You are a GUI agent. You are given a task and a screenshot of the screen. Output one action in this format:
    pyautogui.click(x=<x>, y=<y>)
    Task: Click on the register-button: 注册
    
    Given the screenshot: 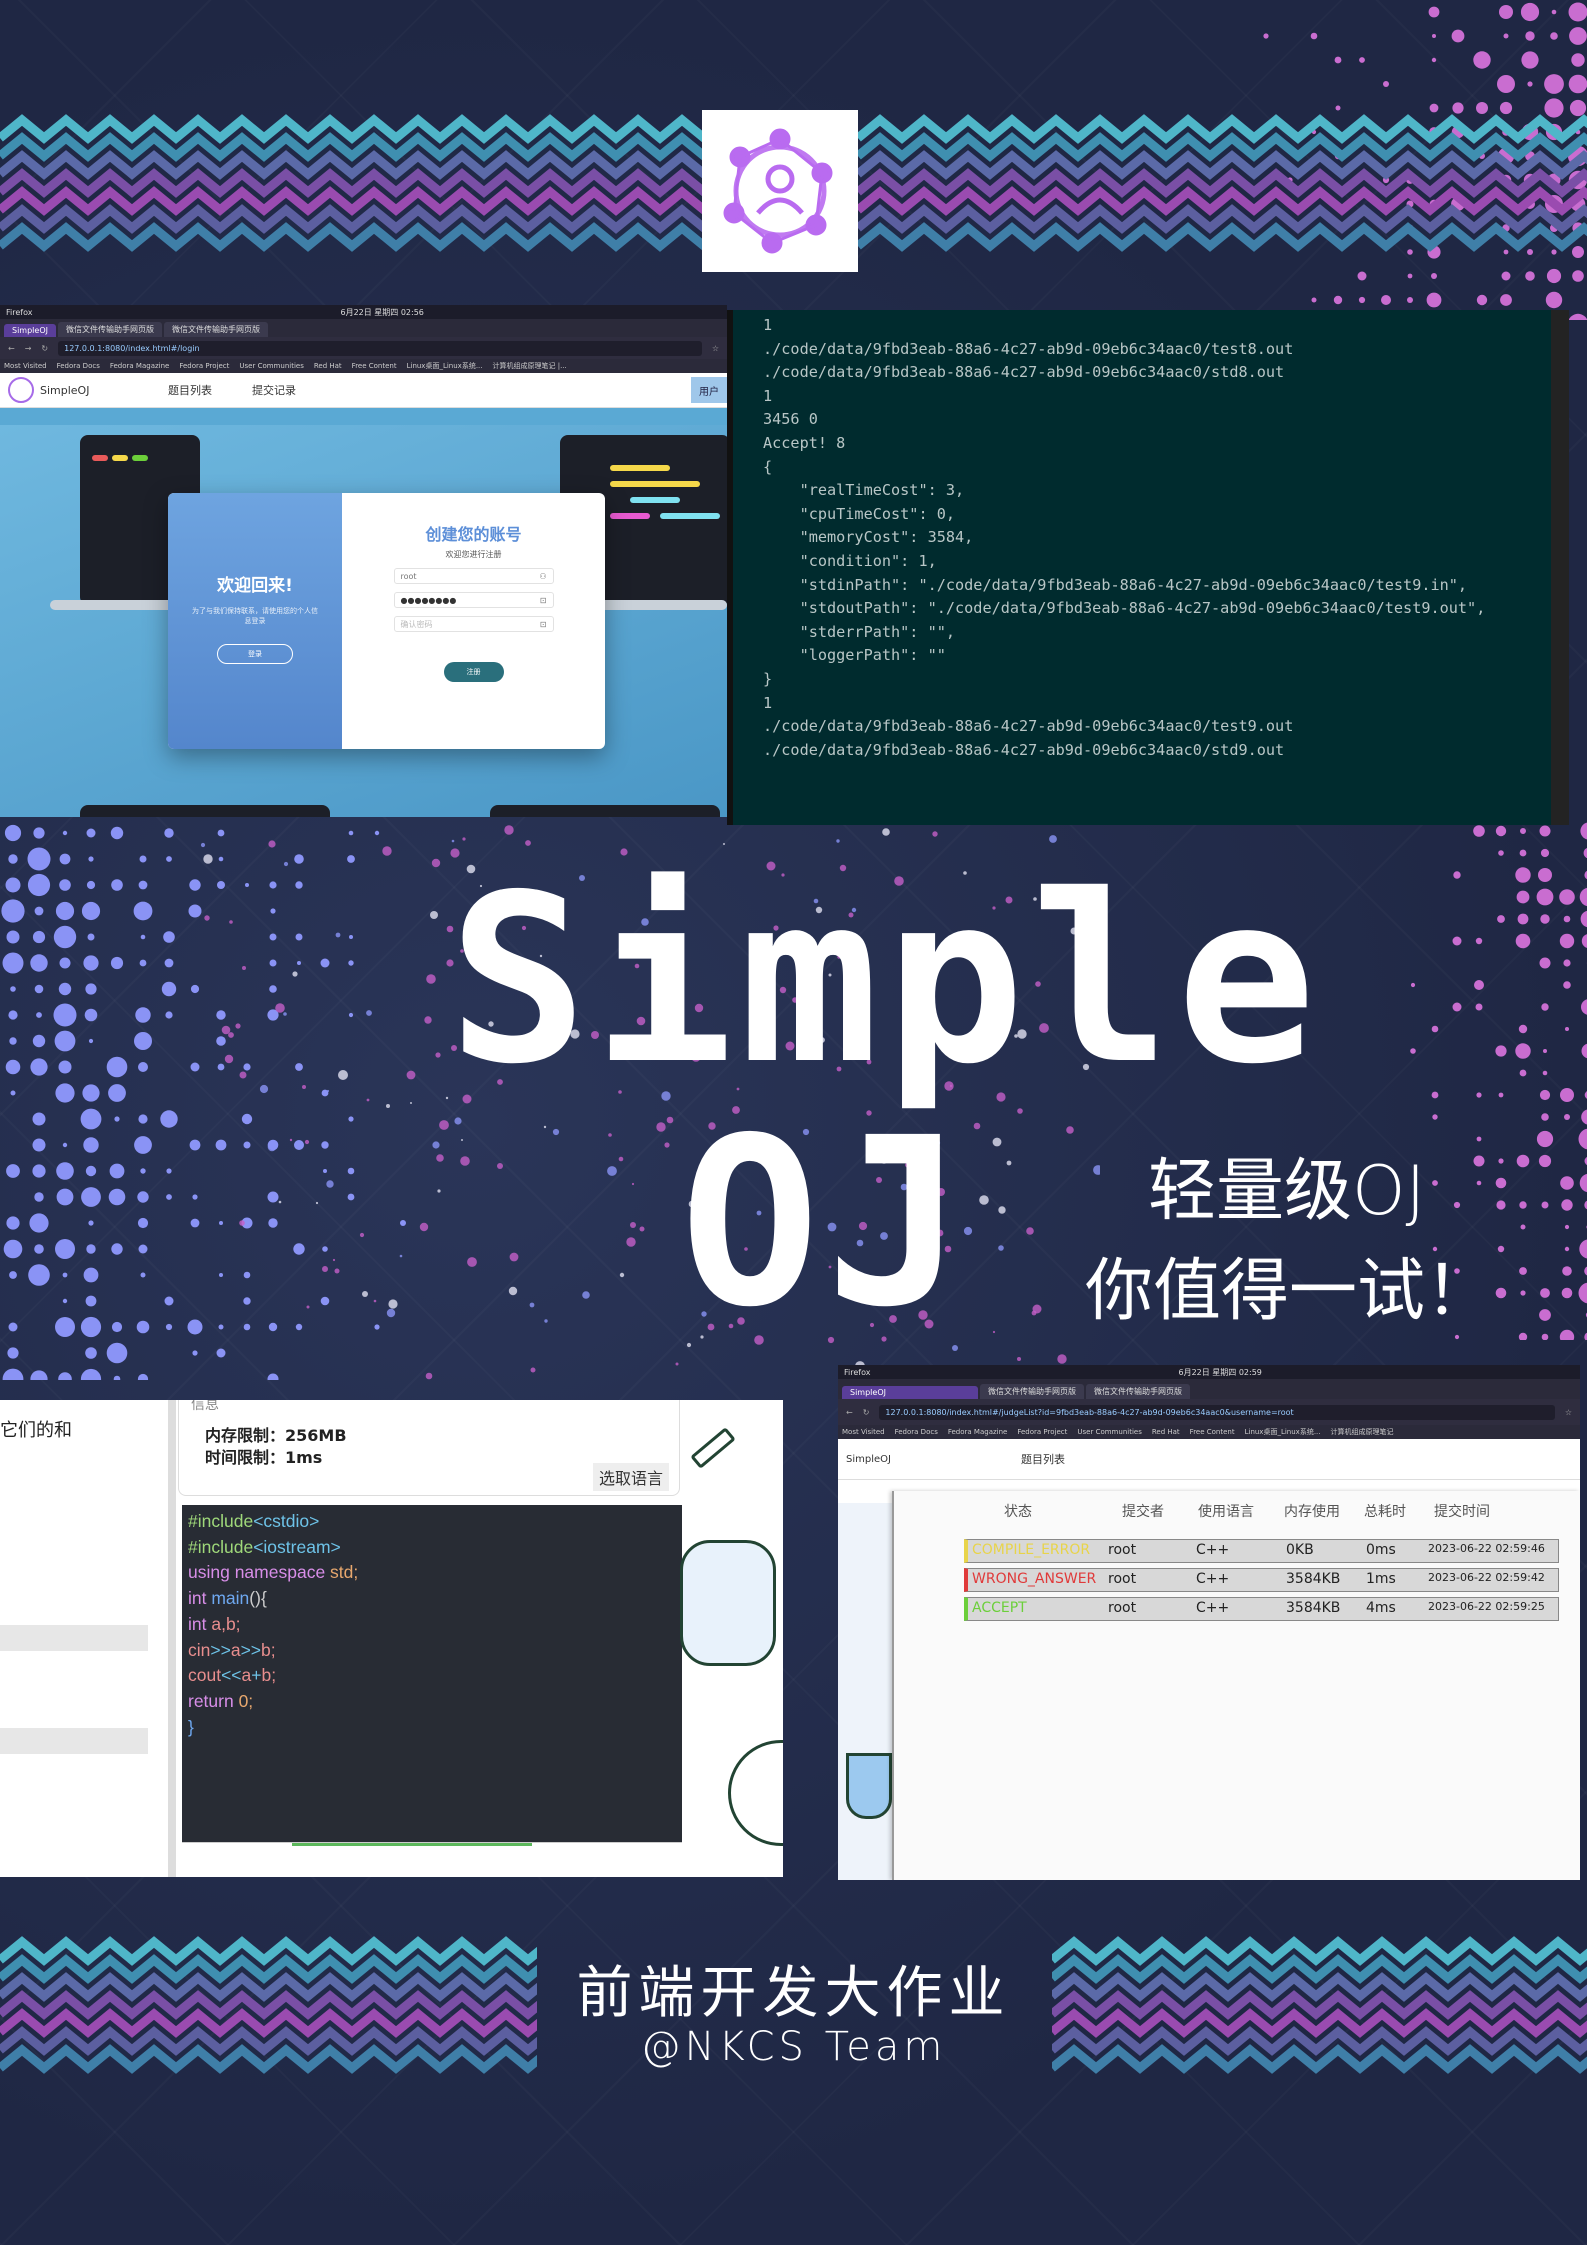 What is the action you would take?
    pyautogui.click(x=473, y=672)
    